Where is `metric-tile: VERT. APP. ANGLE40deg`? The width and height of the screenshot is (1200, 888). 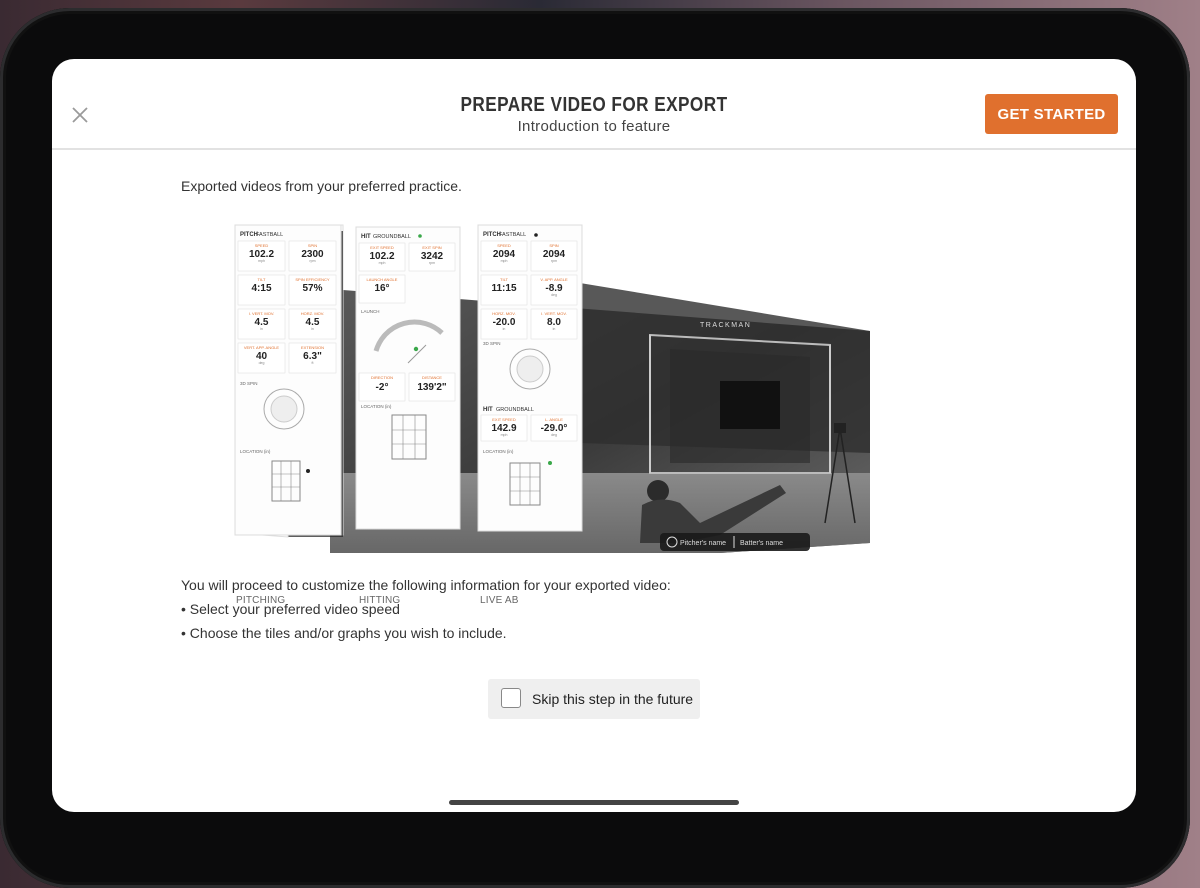
metric-tile: VERT. APP. ANGLE40deg is located at coordinates (261, 358).